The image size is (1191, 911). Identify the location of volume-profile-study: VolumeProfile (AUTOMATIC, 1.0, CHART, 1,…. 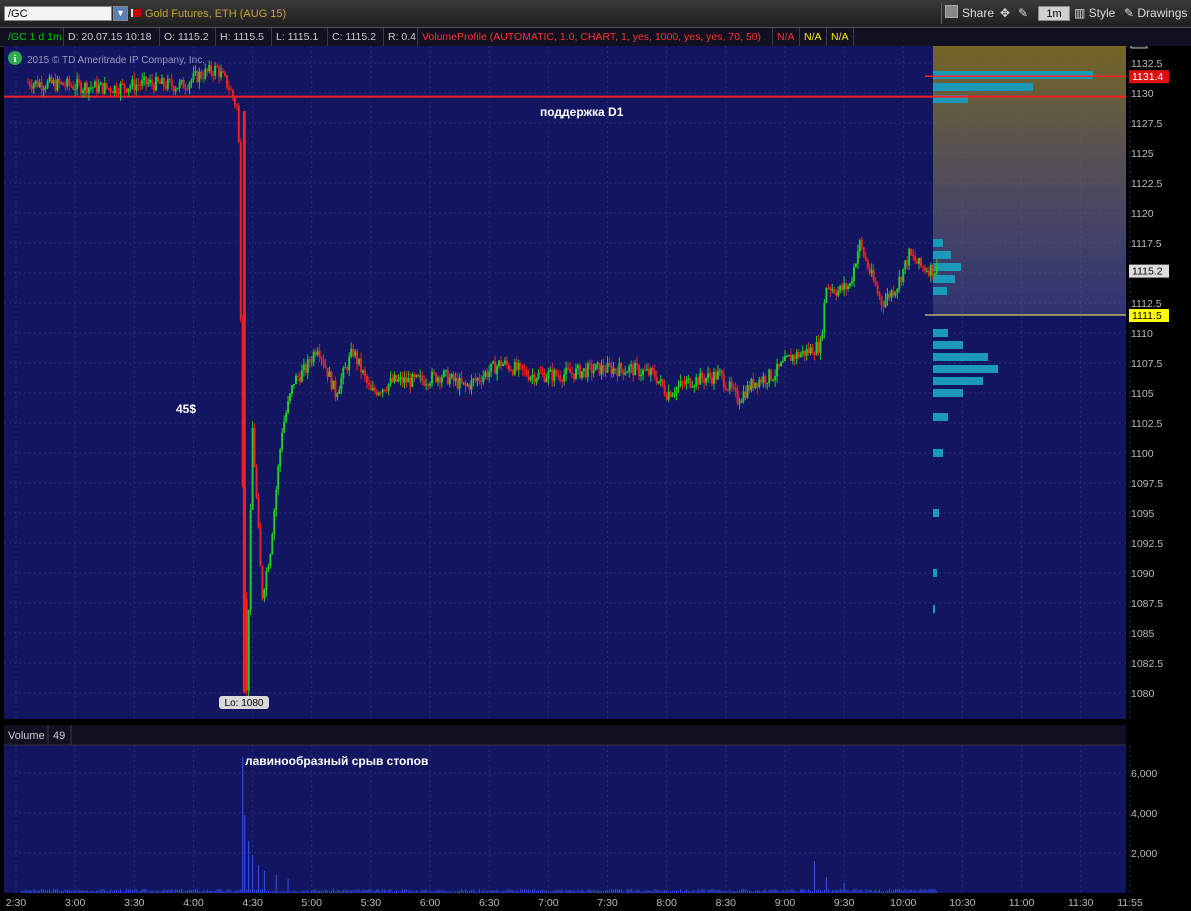
(595, 37).